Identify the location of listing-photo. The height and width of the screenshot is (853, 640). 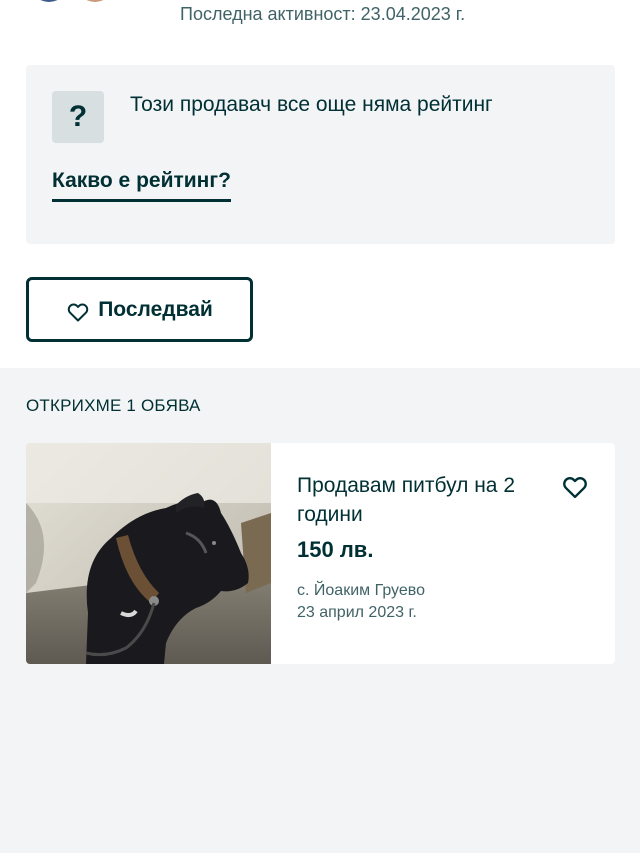
(148, 553).